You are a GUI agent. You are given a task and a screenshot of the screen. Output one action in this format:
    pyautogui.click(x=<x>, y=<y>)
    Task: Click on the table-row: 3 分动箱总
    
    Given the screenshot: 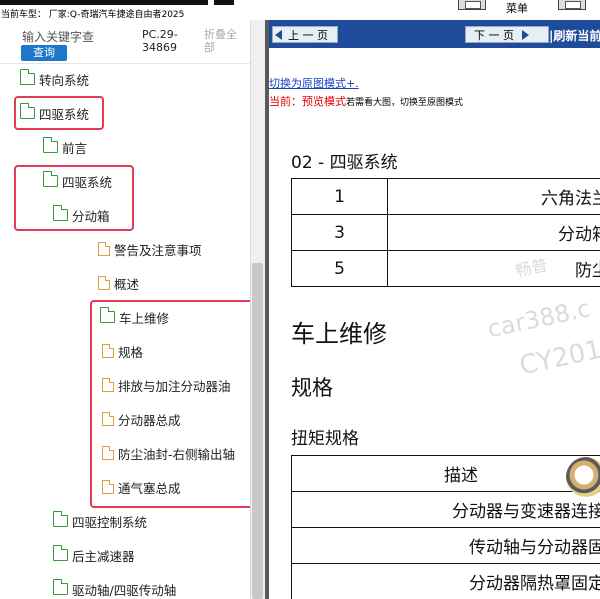 What is the action you would take?
    pyautogui.click(x=445, y=232)
    